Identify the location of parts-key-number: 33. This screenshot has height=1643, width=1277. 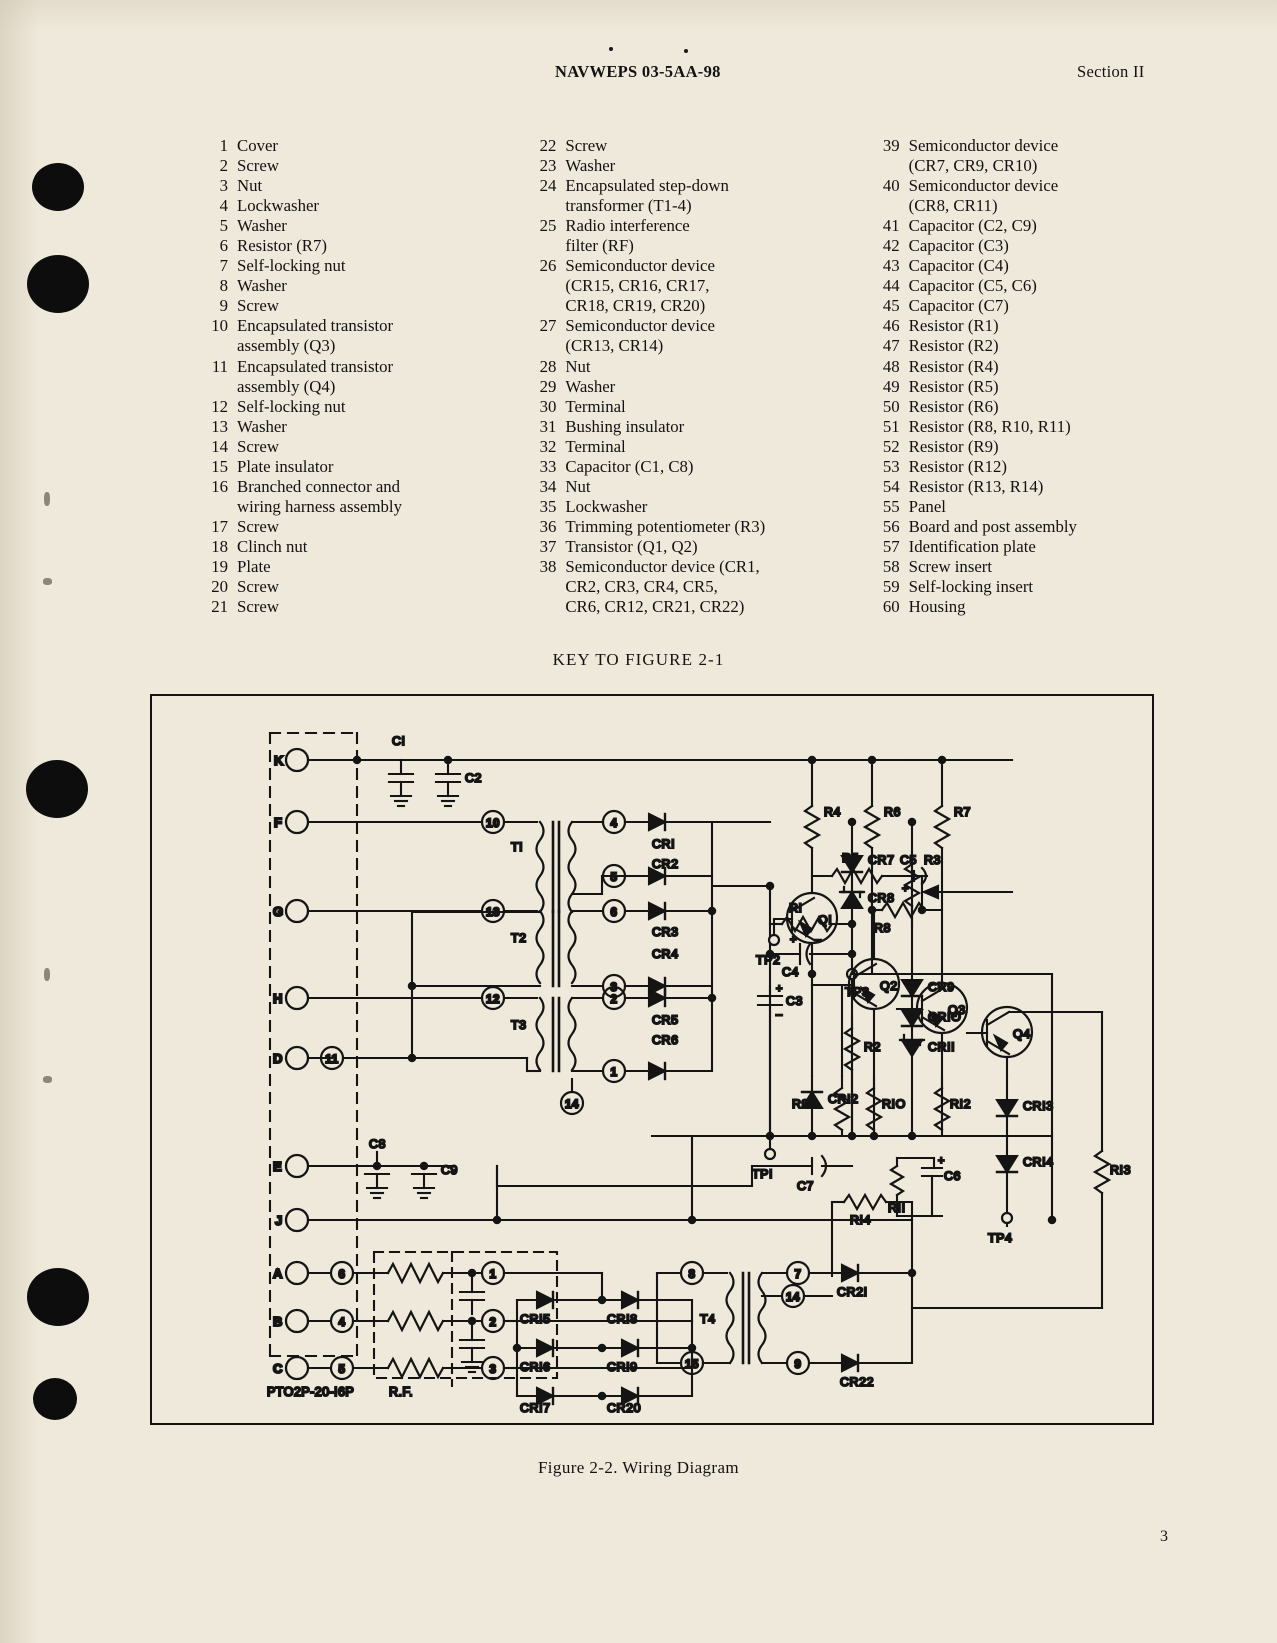
(548, 466).